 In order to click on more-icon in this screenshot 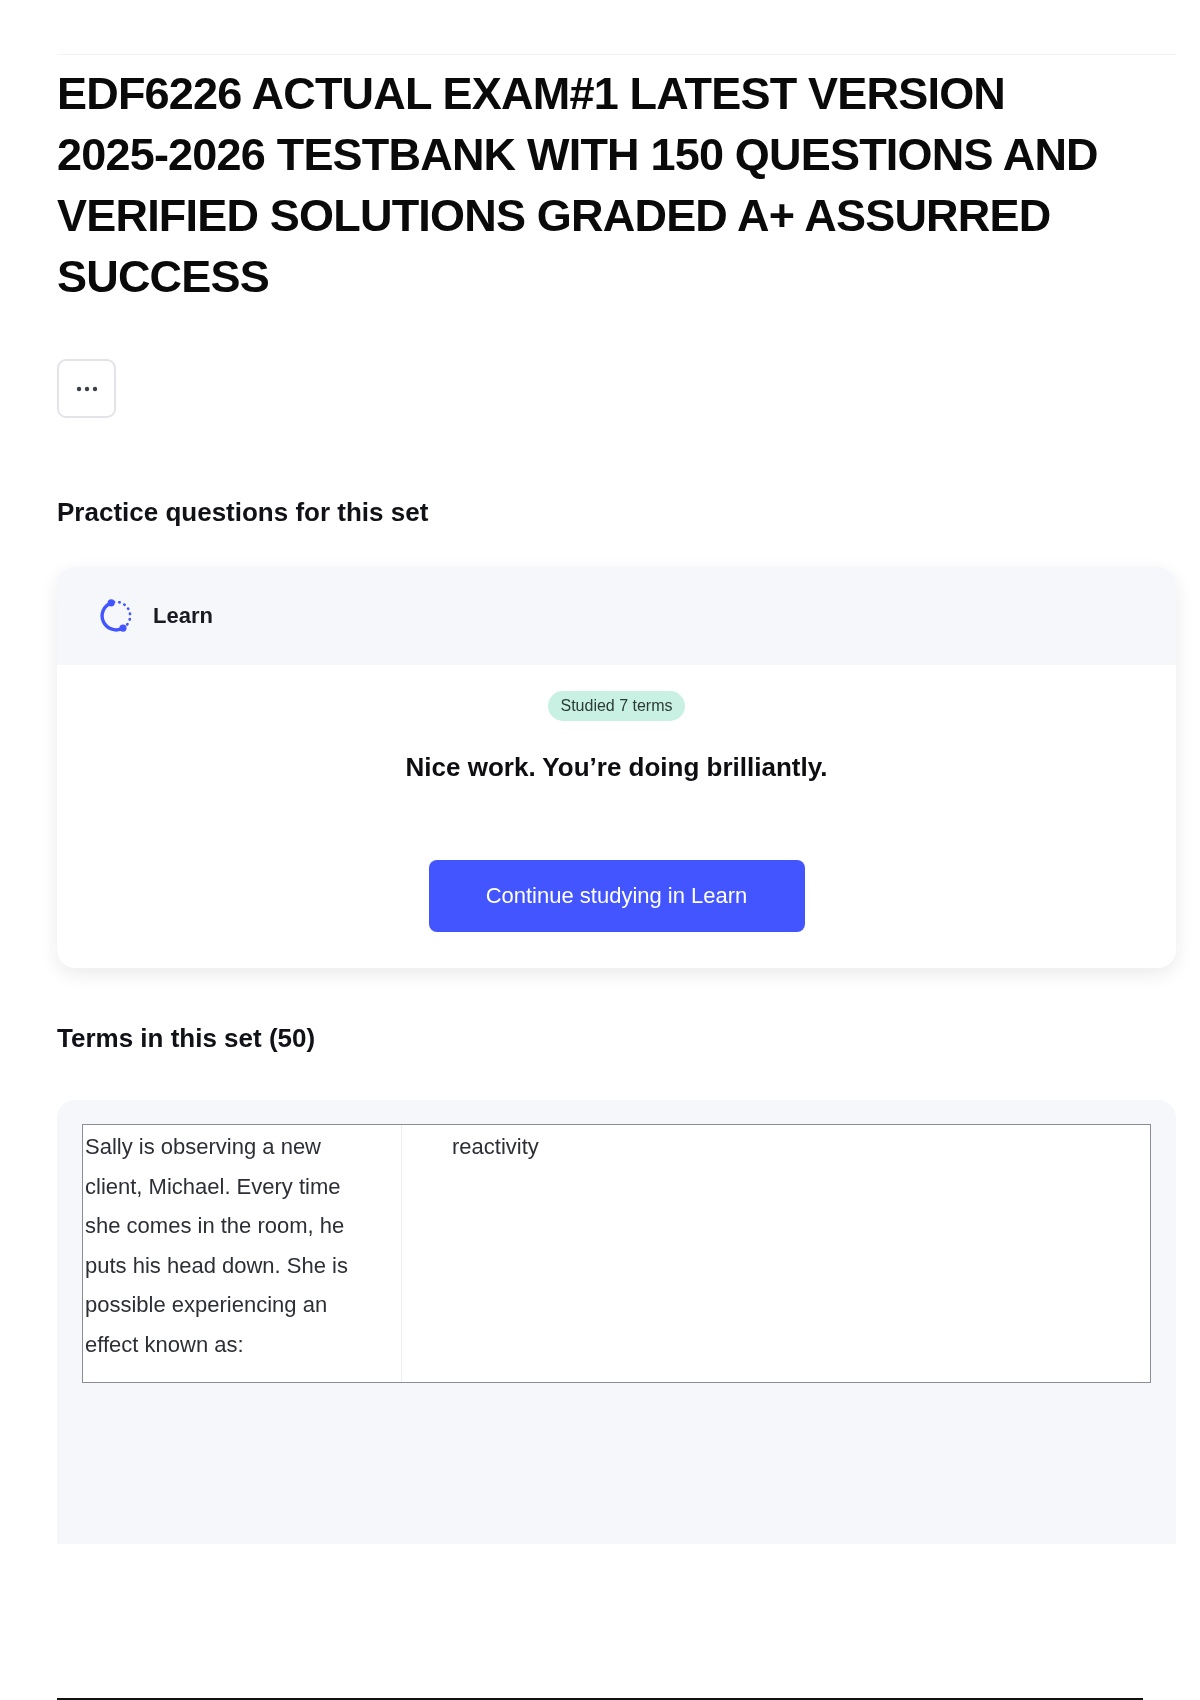, I will do `click(86, 388)`.